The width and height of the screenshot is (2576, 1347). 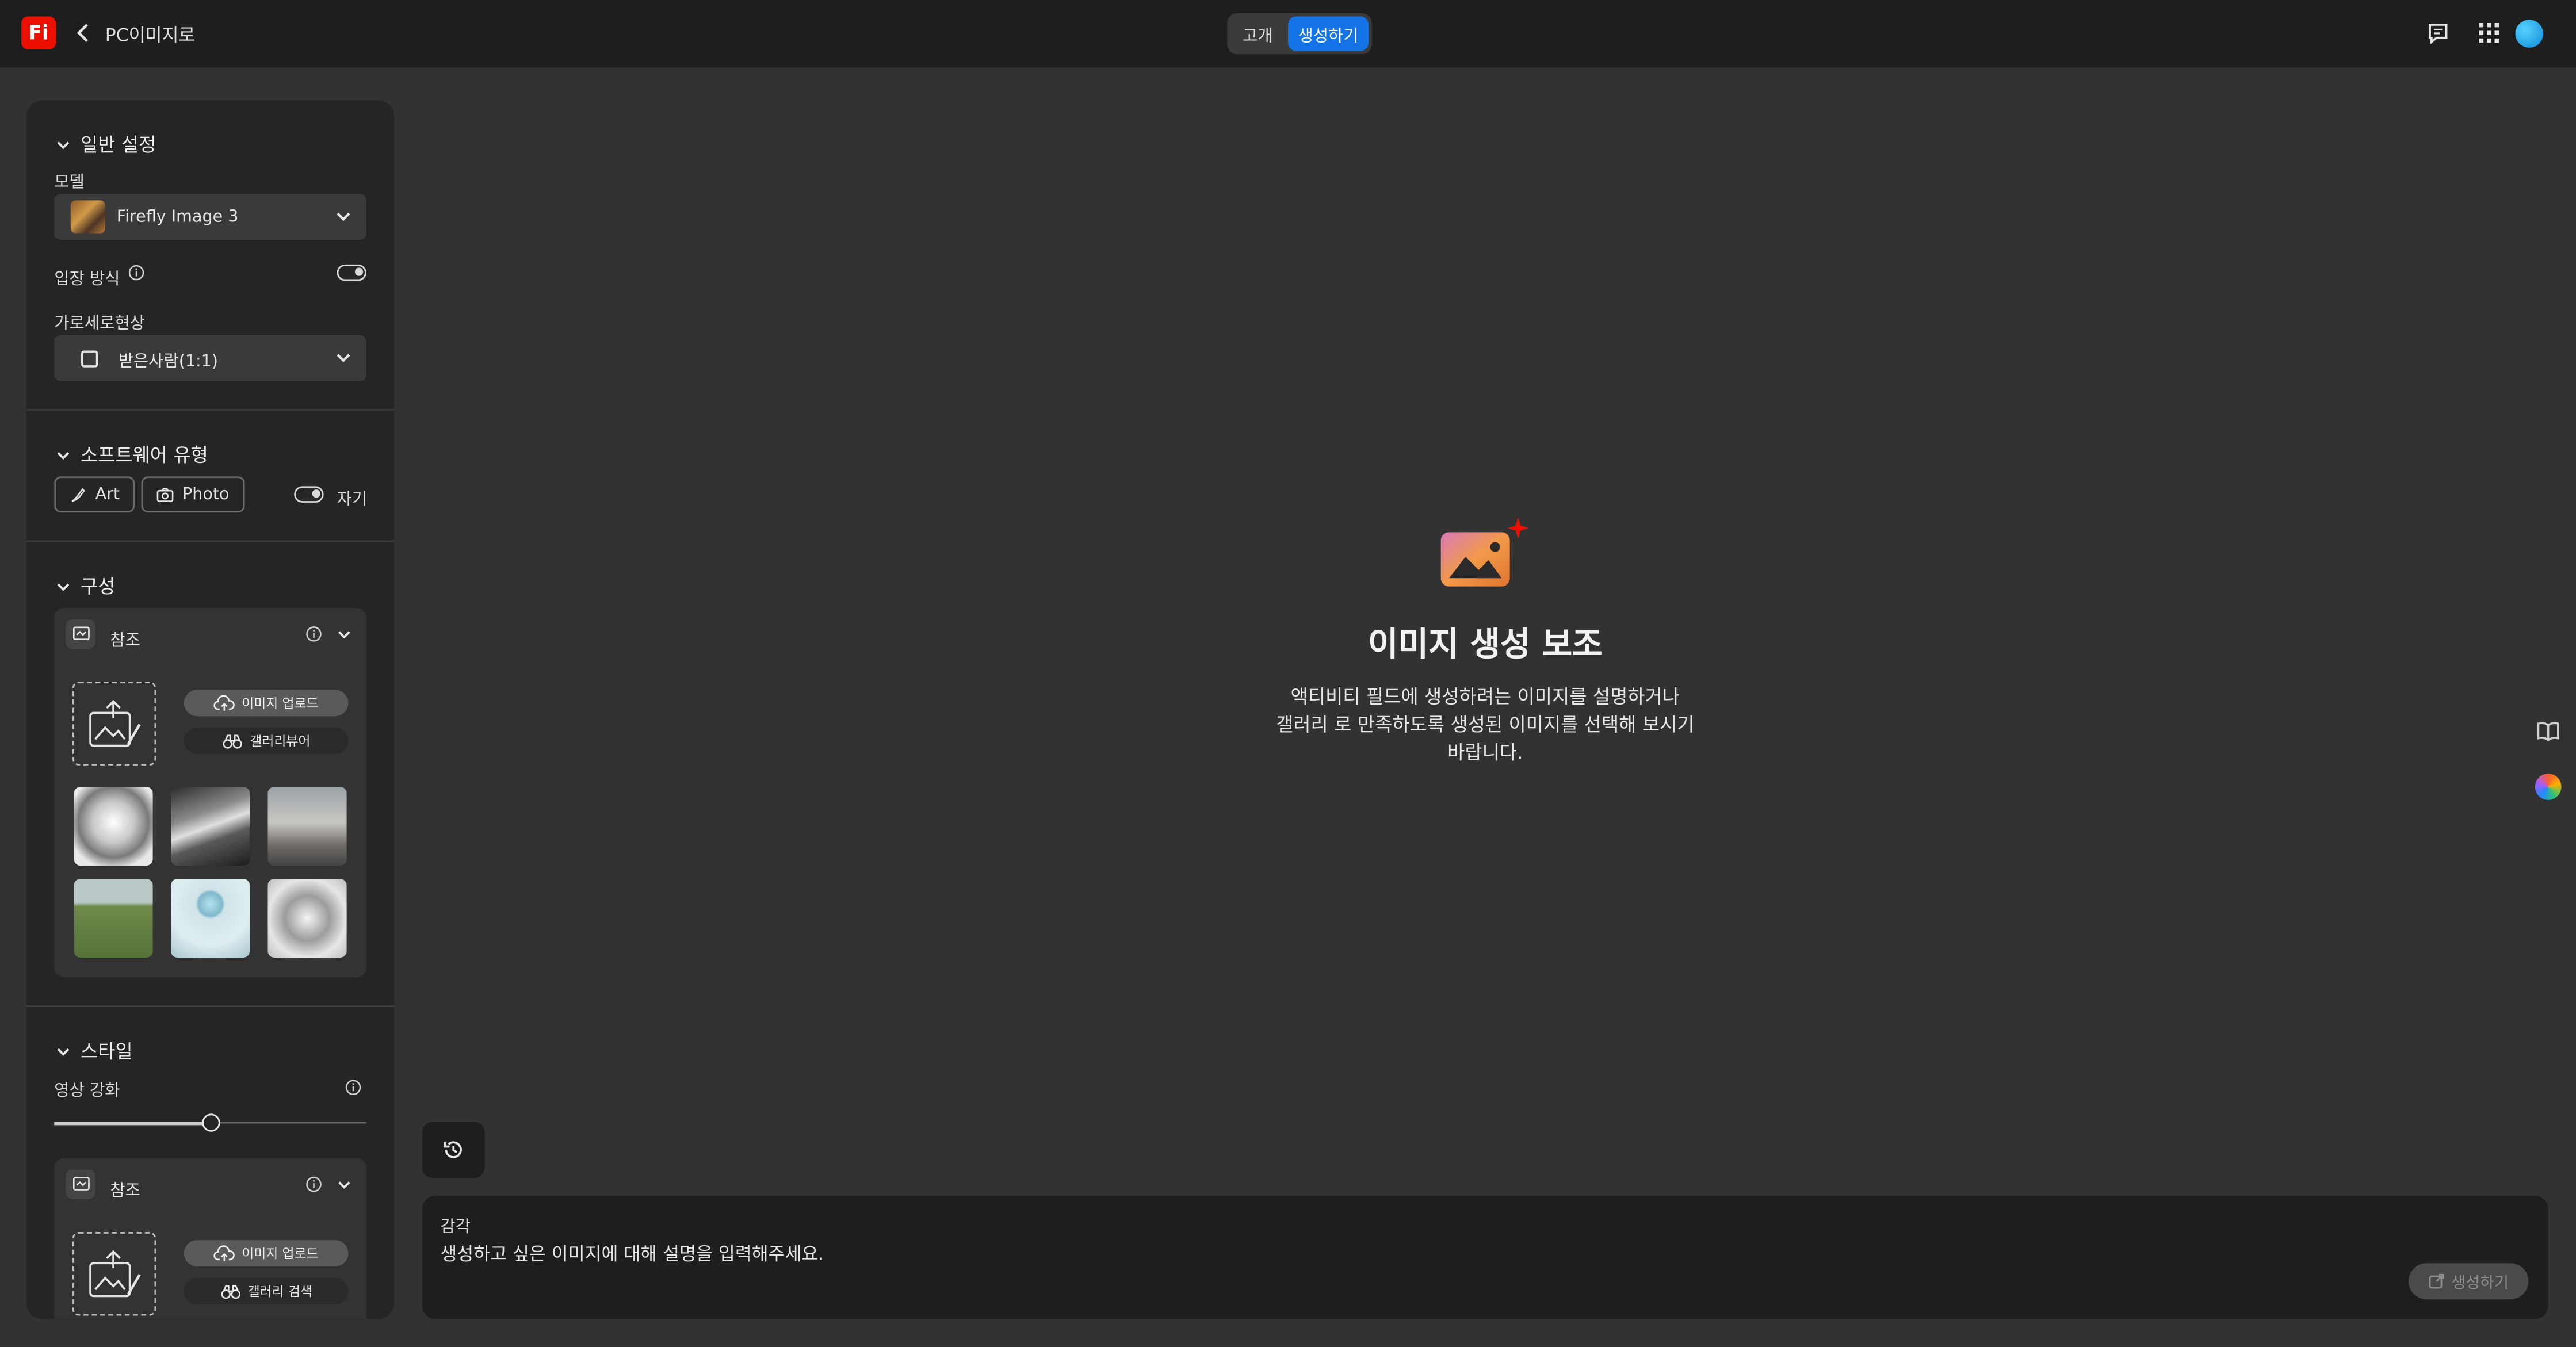 What do you see at coordinates (210, 1238) in the screenshot?
I see `style-reference-card: 참조 이미지 업로드 갤러리 검색` at bounding box center [210, 1238].